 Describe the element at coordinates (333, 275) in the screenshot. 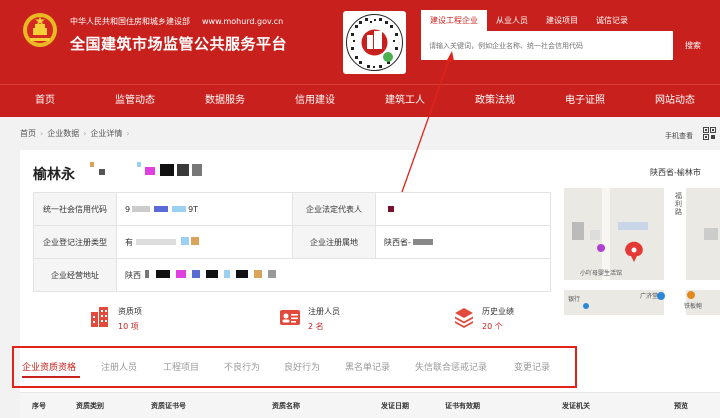

I see `business-address-value: 陕西` at that location.